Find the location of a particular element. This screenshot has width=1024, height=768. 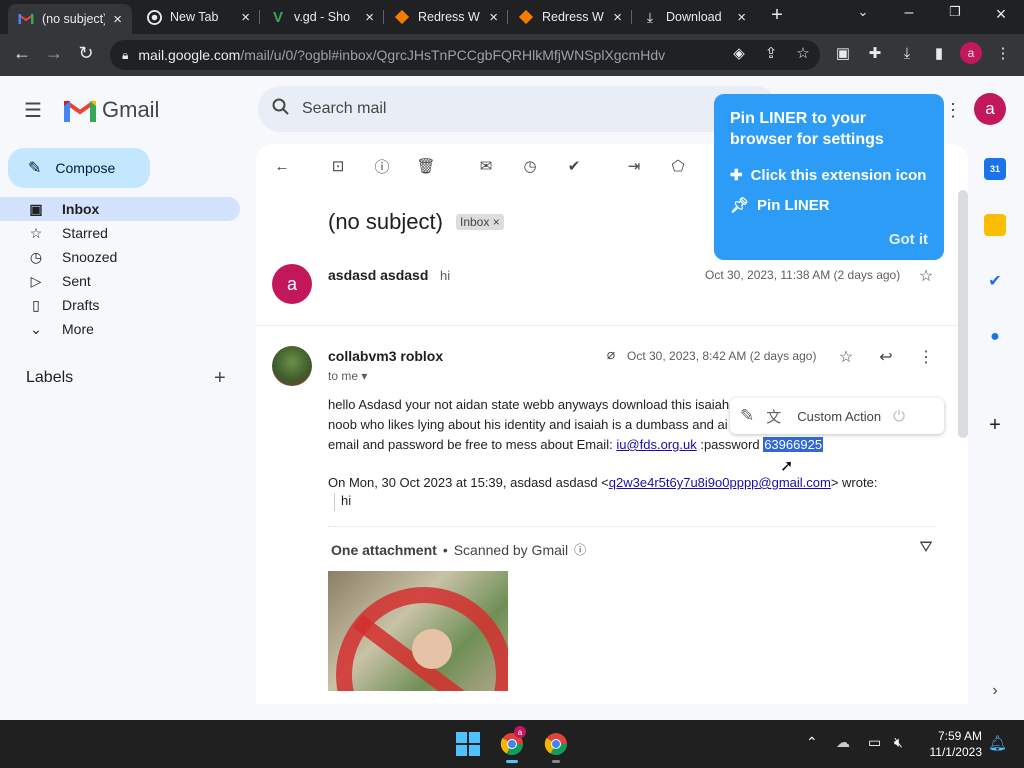

pencil-icon: ✎ is located at coordinates (35, 168).